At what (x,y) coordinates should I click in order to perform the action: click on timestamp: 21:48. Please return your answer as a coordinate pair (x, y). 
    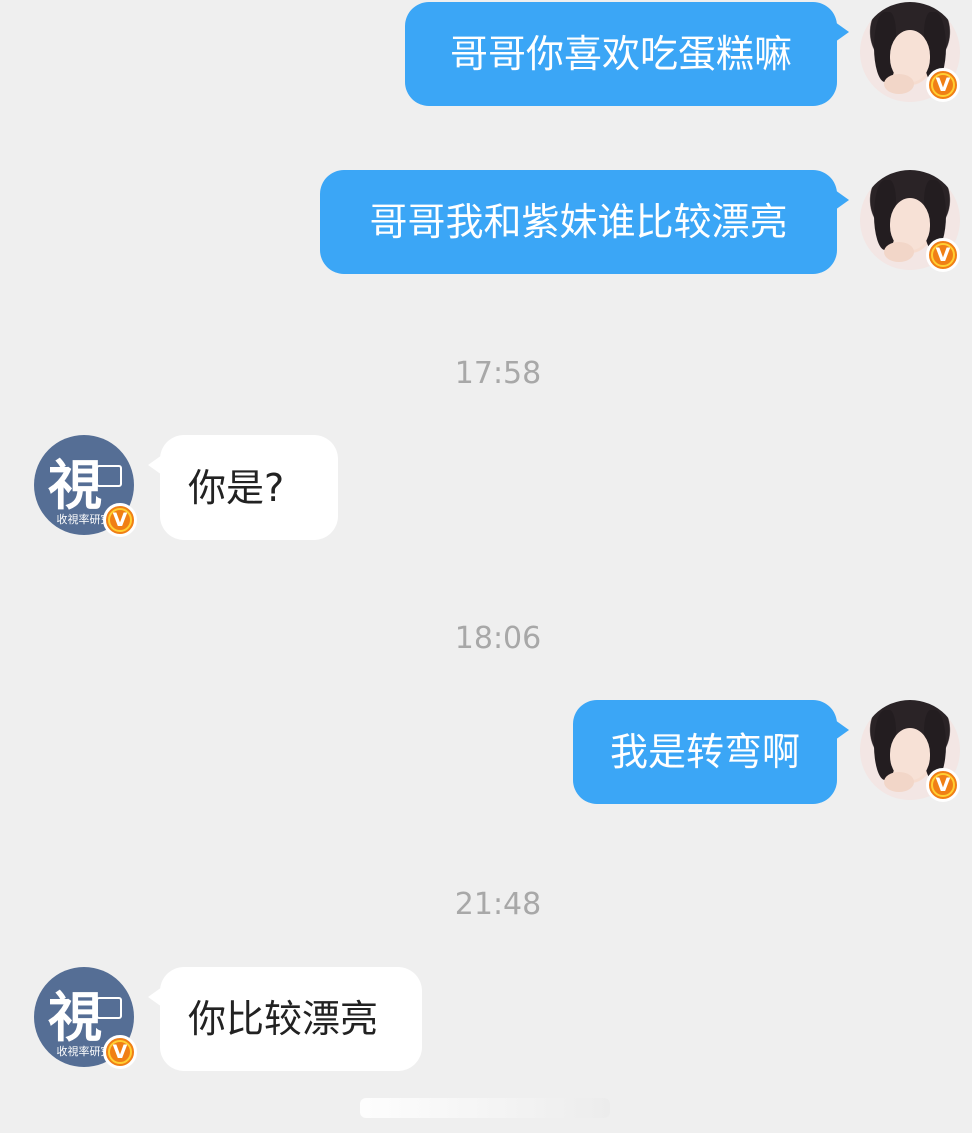
    Looking at the image, I should click on (498, 904).